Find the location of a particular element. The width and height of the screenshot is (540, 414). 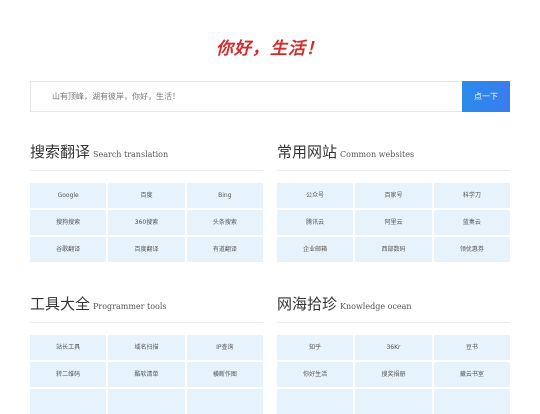

section-title: 网海拾珍 Knowledge ocean is located at coordinates (393, 307).